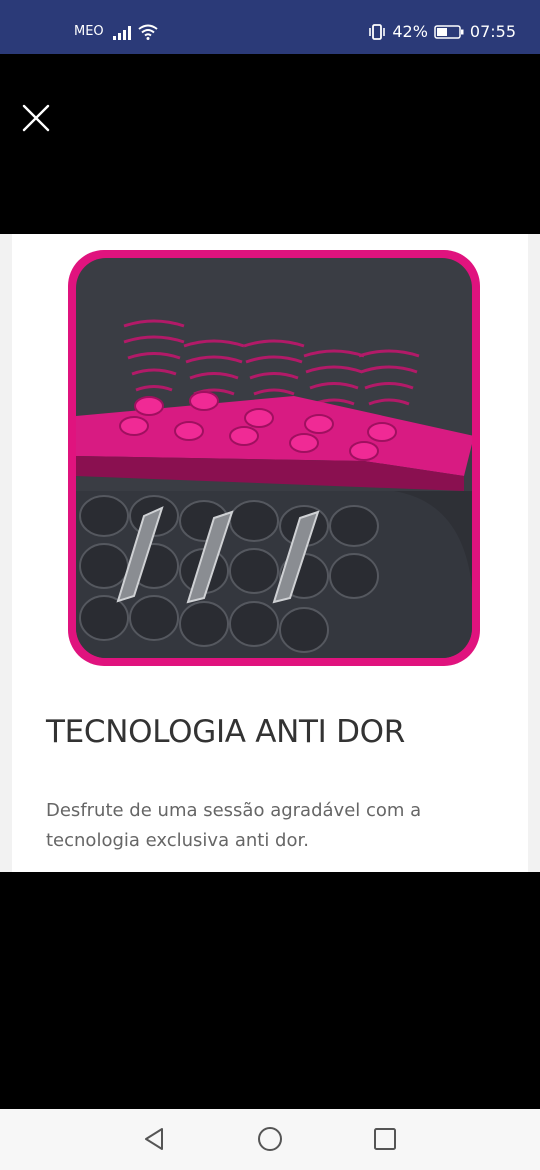 The height and width of the screenshot is (1170, 540). I want to click on wifi-icon, so click(148, 32).